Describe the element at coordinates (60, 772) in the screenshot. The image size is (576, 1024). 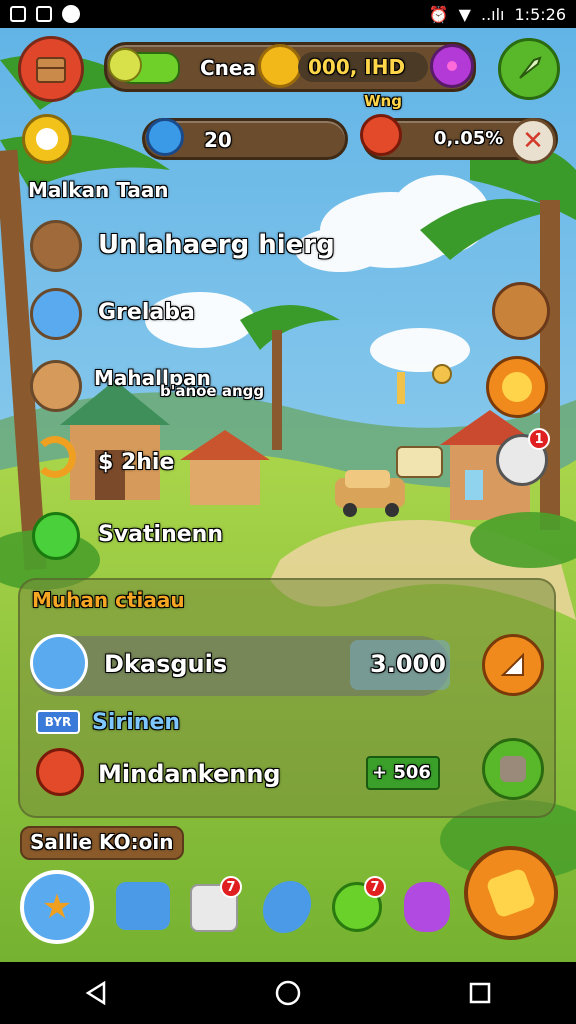
I see `row-2-avatar` at that location.